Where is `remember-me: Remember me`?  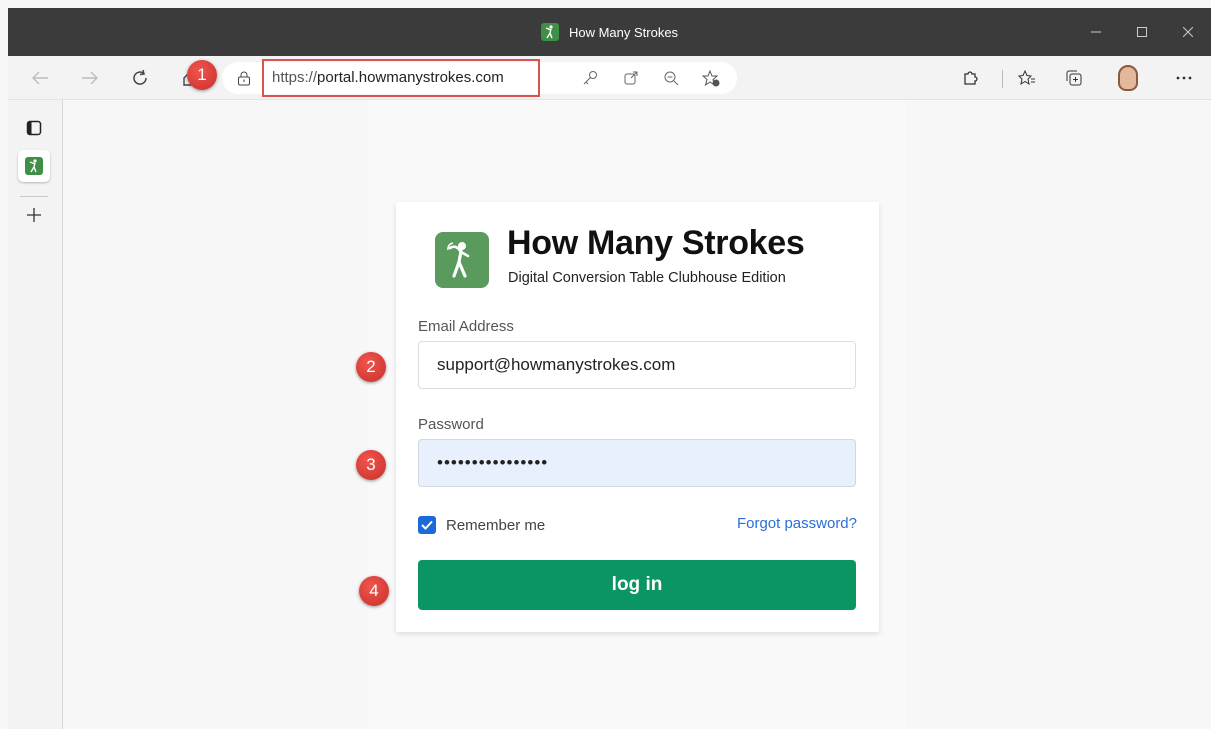 remember-me: Remember me is located at coordinates (481, 525).